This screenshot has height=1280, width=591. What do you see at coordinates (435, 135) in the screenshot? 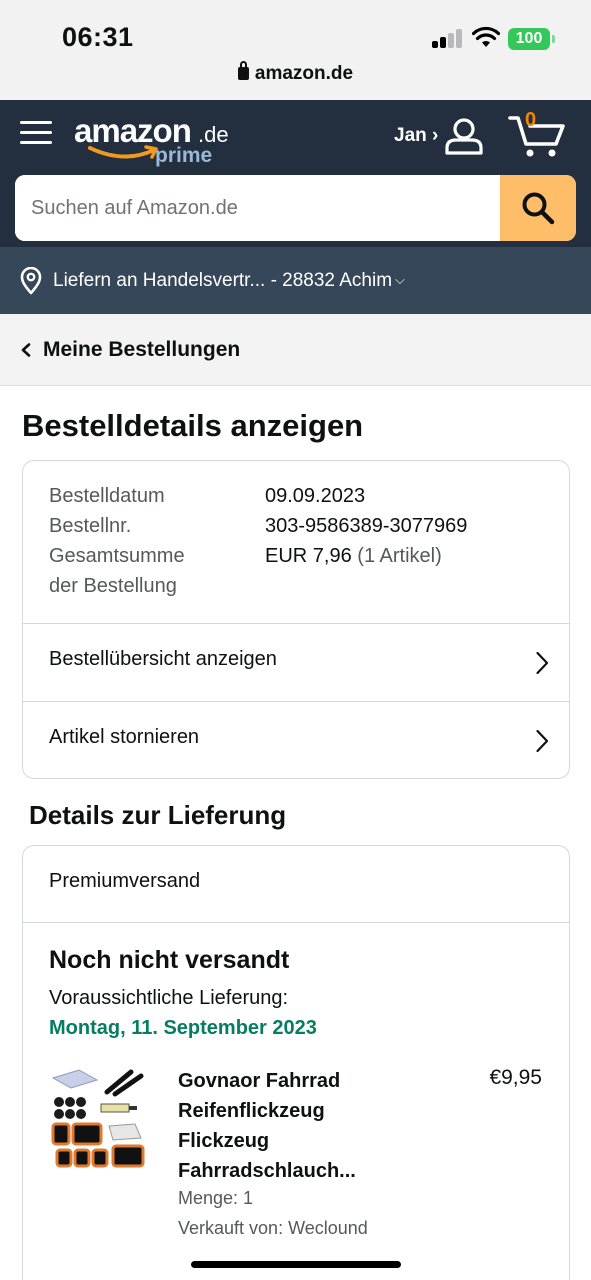
I see `account-chevron-icon: ›` at bounding box center [435, 135].